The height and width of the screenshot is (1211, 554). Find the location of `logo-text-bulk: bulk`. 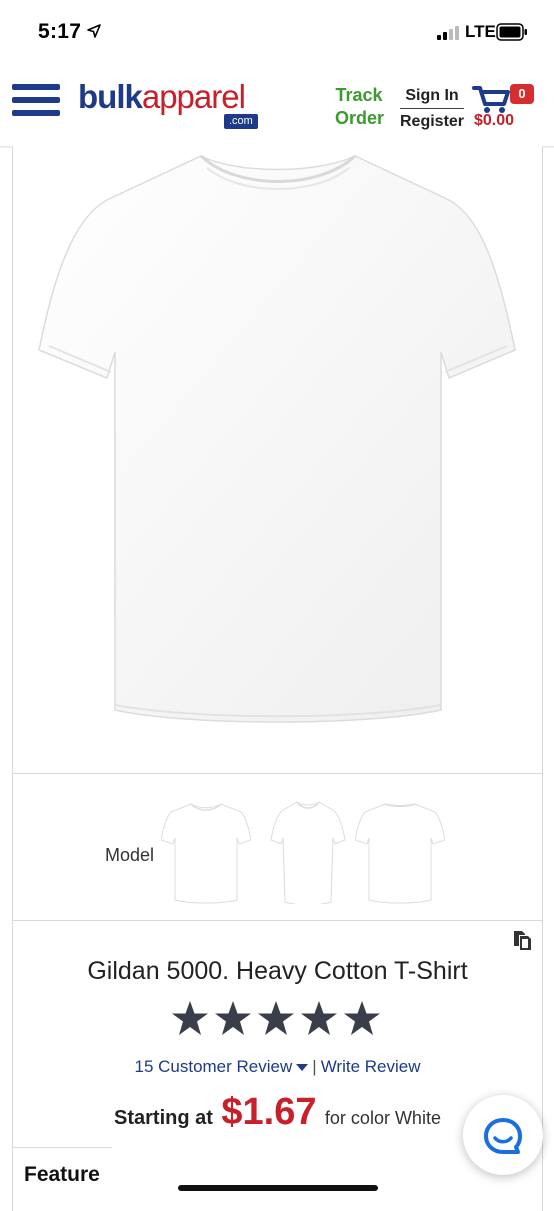

logo-text-bulk: bulk is located at coordinates (110, 96).